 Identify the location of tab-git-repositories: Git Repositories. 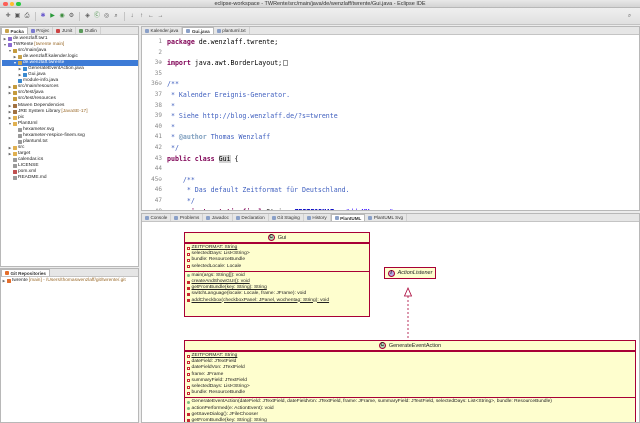
(25, 272).